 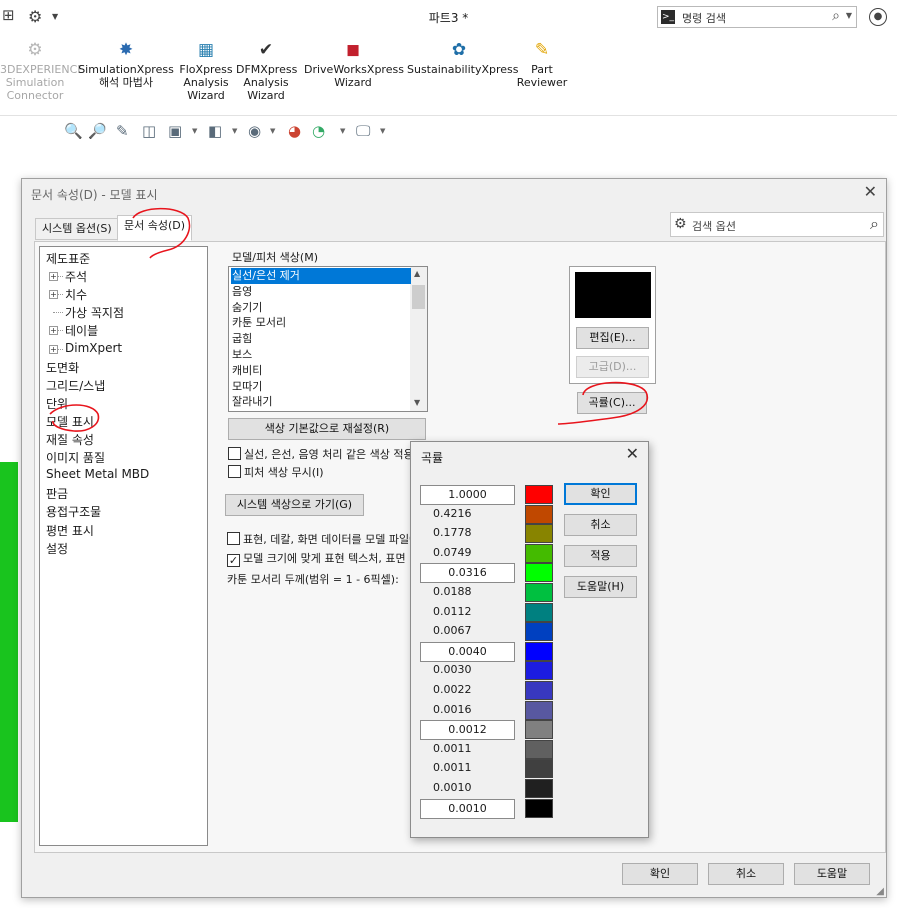 I want to click on curvature-cancel-button: 취소, so click(x=600, y=525).